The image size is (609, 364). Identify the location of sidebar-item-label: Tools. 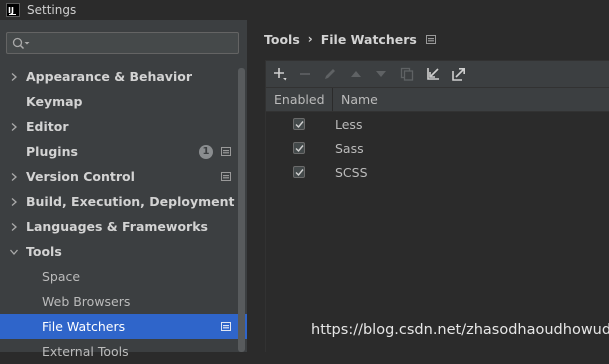
(44, 251).